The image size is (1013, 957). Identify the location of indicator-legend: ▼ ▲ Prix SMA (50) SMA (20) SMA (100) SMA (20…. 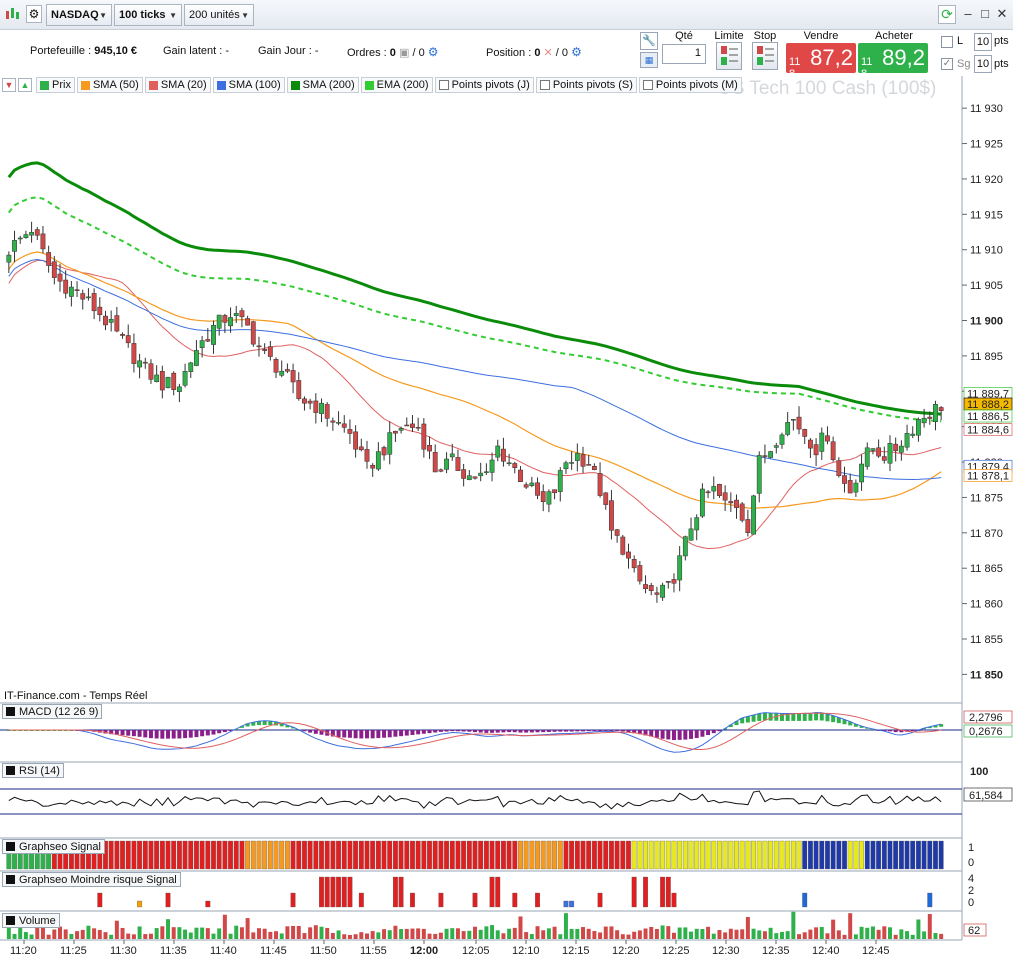
(480, 85).